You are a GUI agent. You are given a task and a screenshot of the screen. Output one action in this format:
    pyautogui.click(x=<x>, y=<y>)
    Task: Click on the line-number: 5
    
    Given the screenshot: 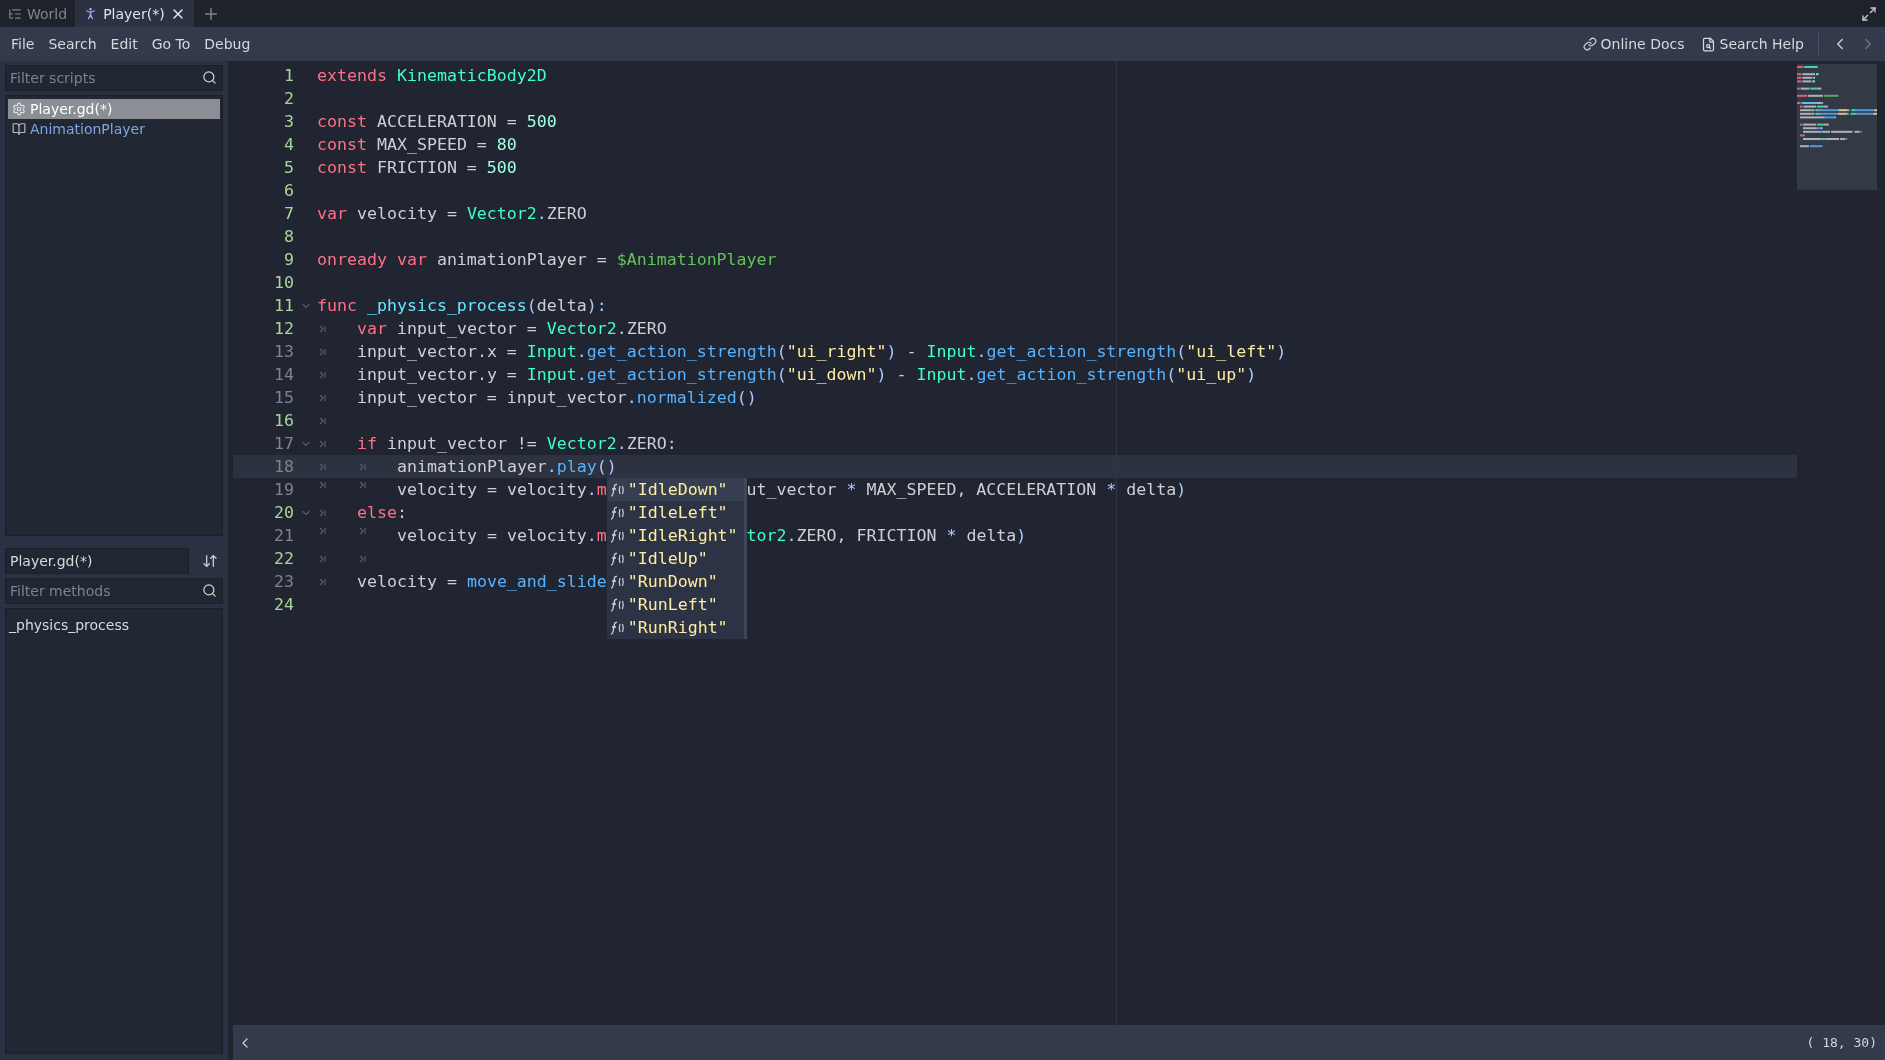 What is the action you would take?
    pyautogui.click(x=288, y=167)
    